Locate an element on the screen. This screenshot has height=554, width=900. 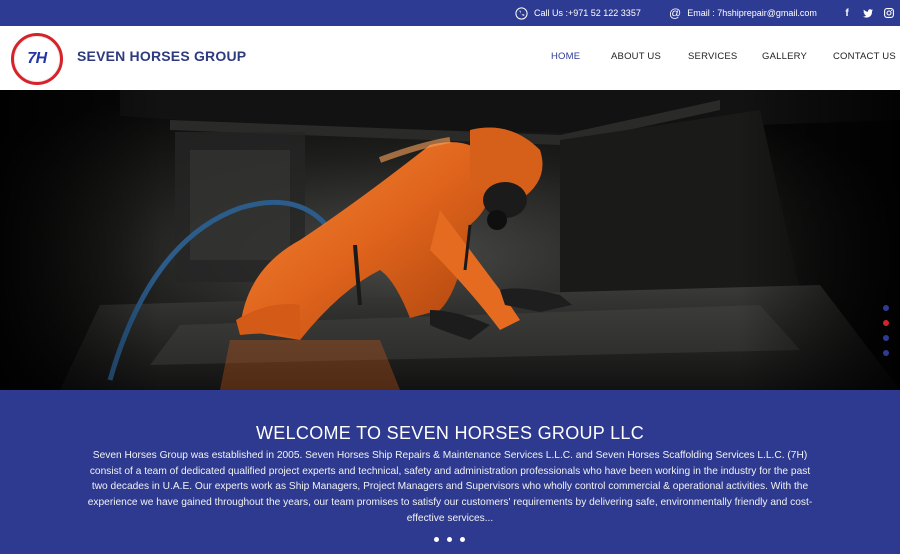
carousel-dots is located at coordinates (449, 539).